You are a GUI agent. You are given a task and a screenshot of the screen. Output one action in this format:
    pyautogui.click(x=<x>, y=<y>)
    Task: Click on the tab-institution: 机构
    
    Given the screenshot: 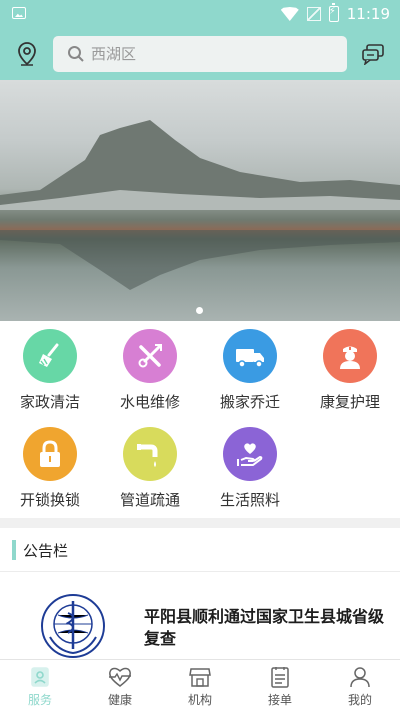 What is the action you would take?
    pyautogui.click(x=200, y=685)
    